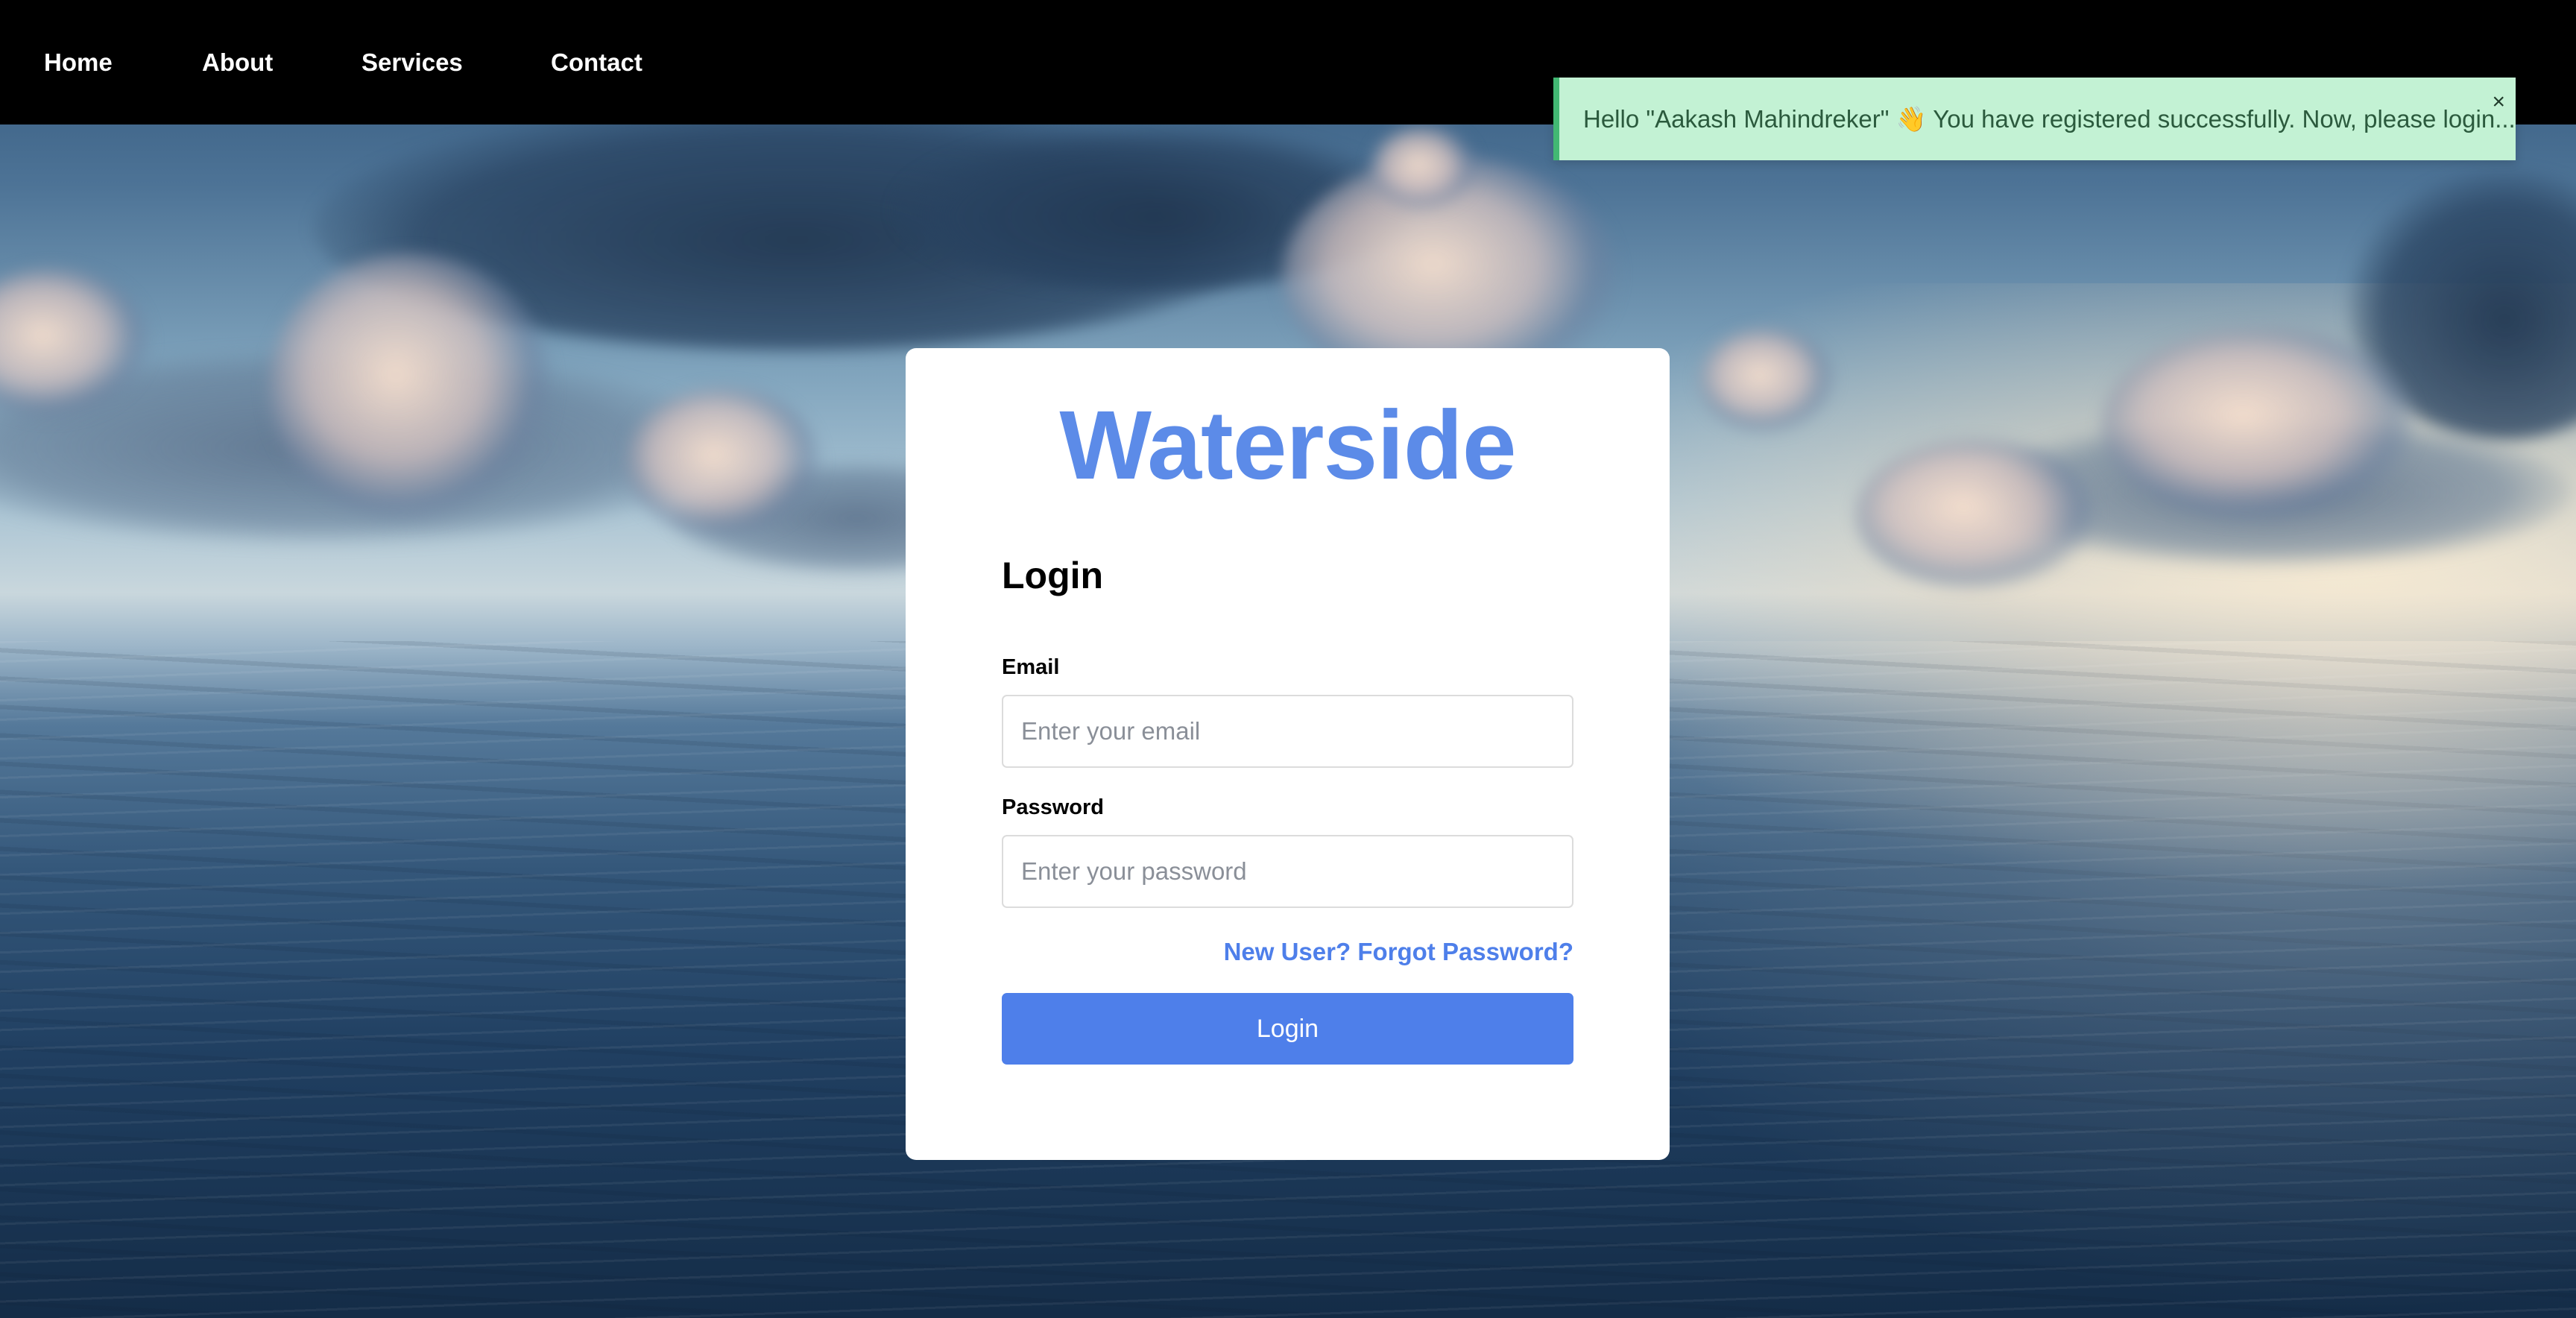 The image size is (2576, 1318). I want to click on email-label: Email, so click(1031, 667).